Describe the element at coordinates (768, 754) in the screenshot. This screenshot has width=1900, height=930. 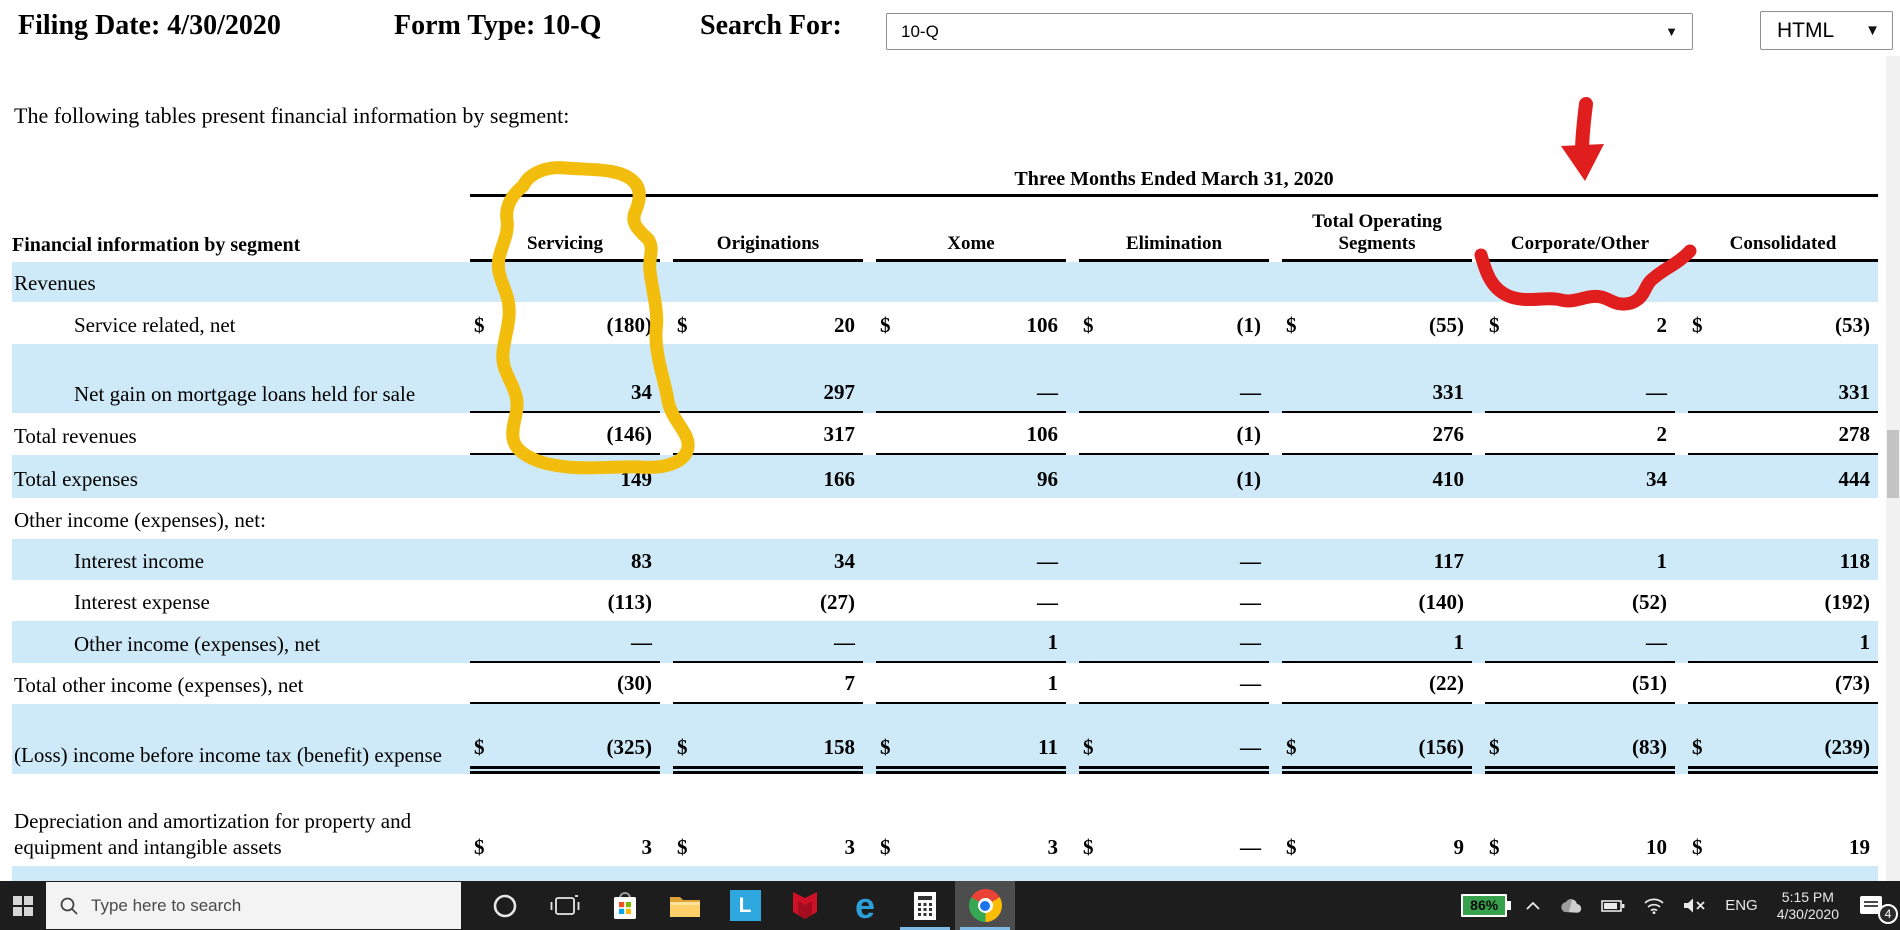
I see `cell-value: $158` at that location.